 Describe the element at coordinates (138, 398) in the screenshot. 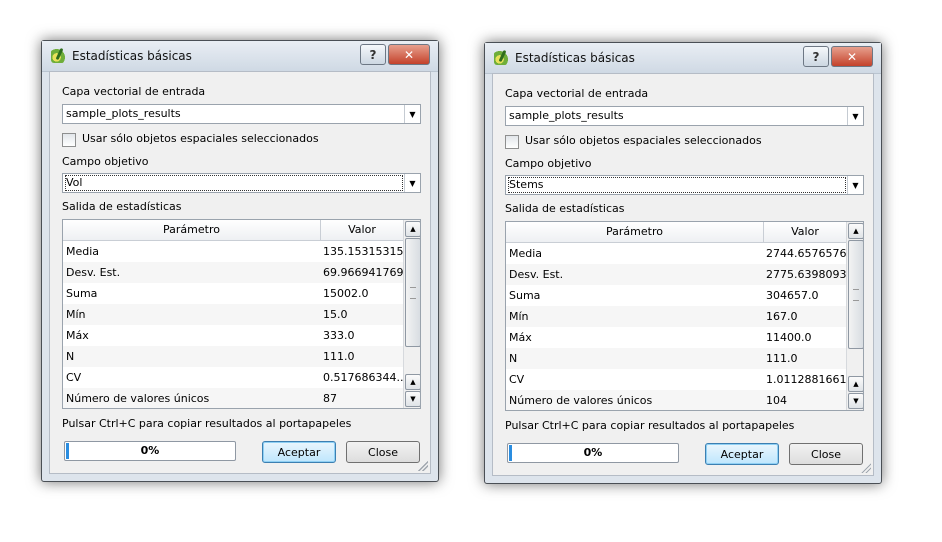

I see `parameter-cell: Número de valores únicos` at that location.